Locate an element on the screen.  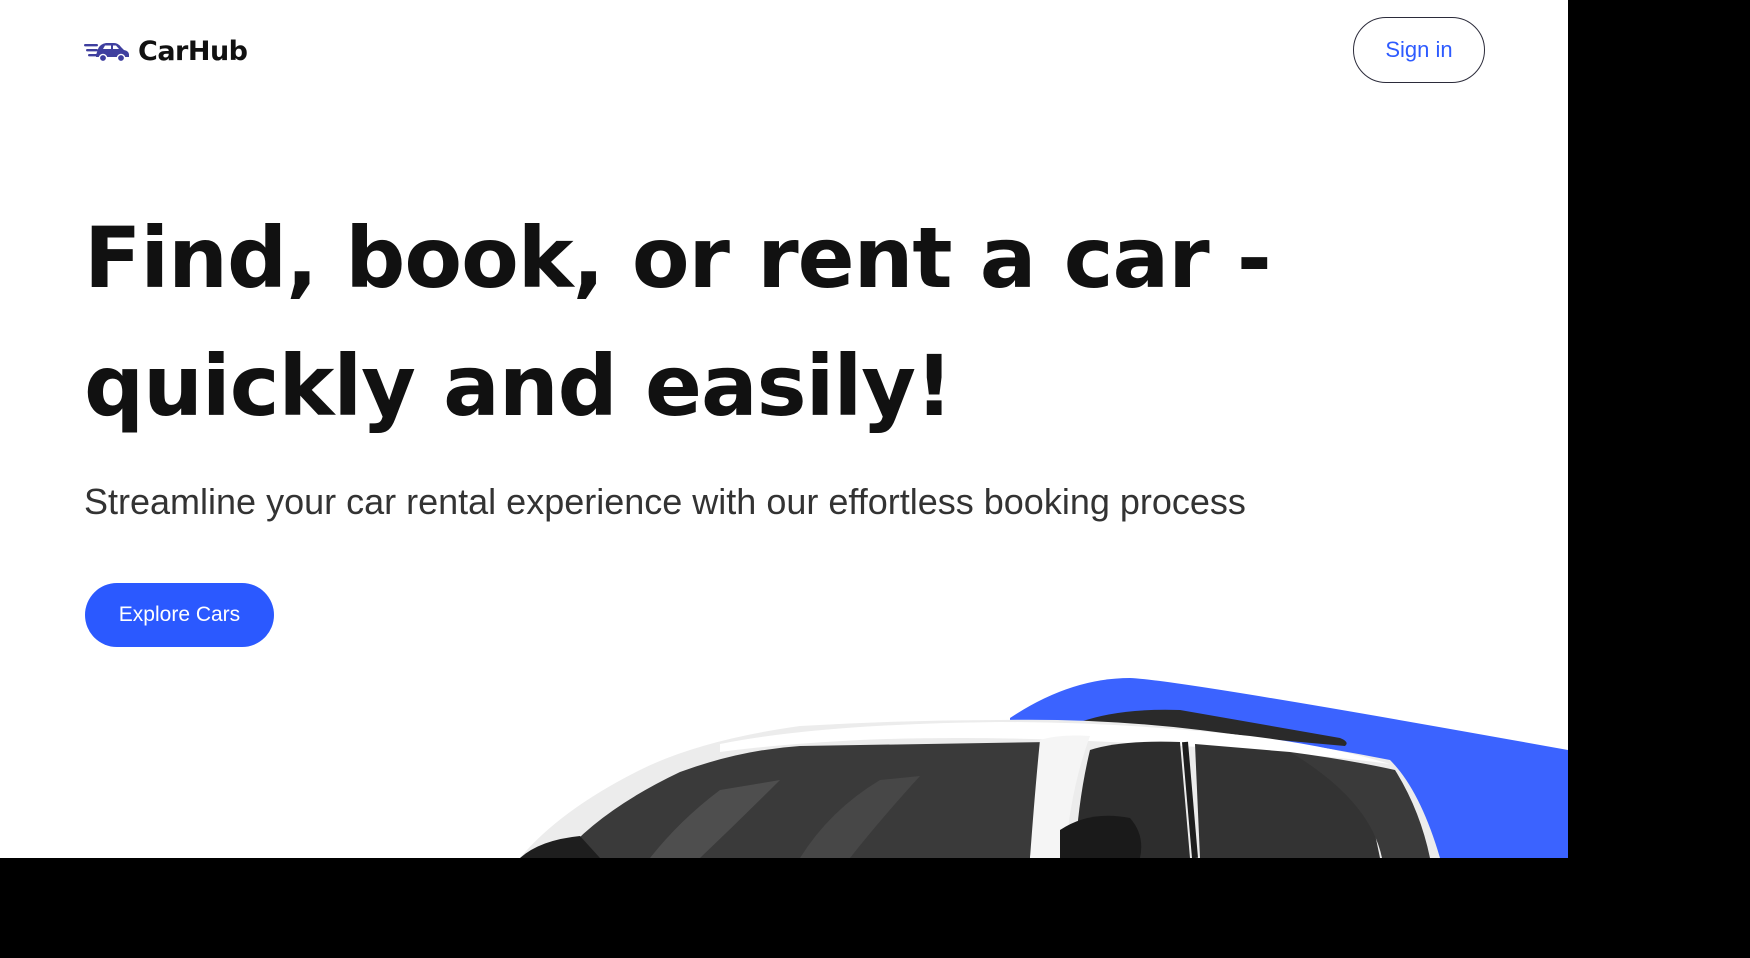
car-speed-icon is located at coordinates (106, 53).